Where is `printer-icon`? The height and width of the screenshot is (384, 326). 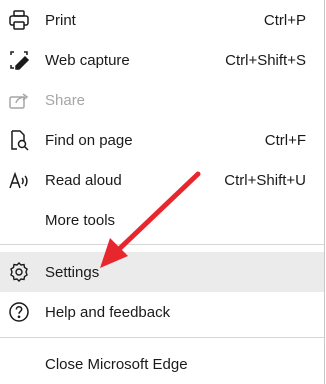 printer-icon is located at coordinates (19, 20).